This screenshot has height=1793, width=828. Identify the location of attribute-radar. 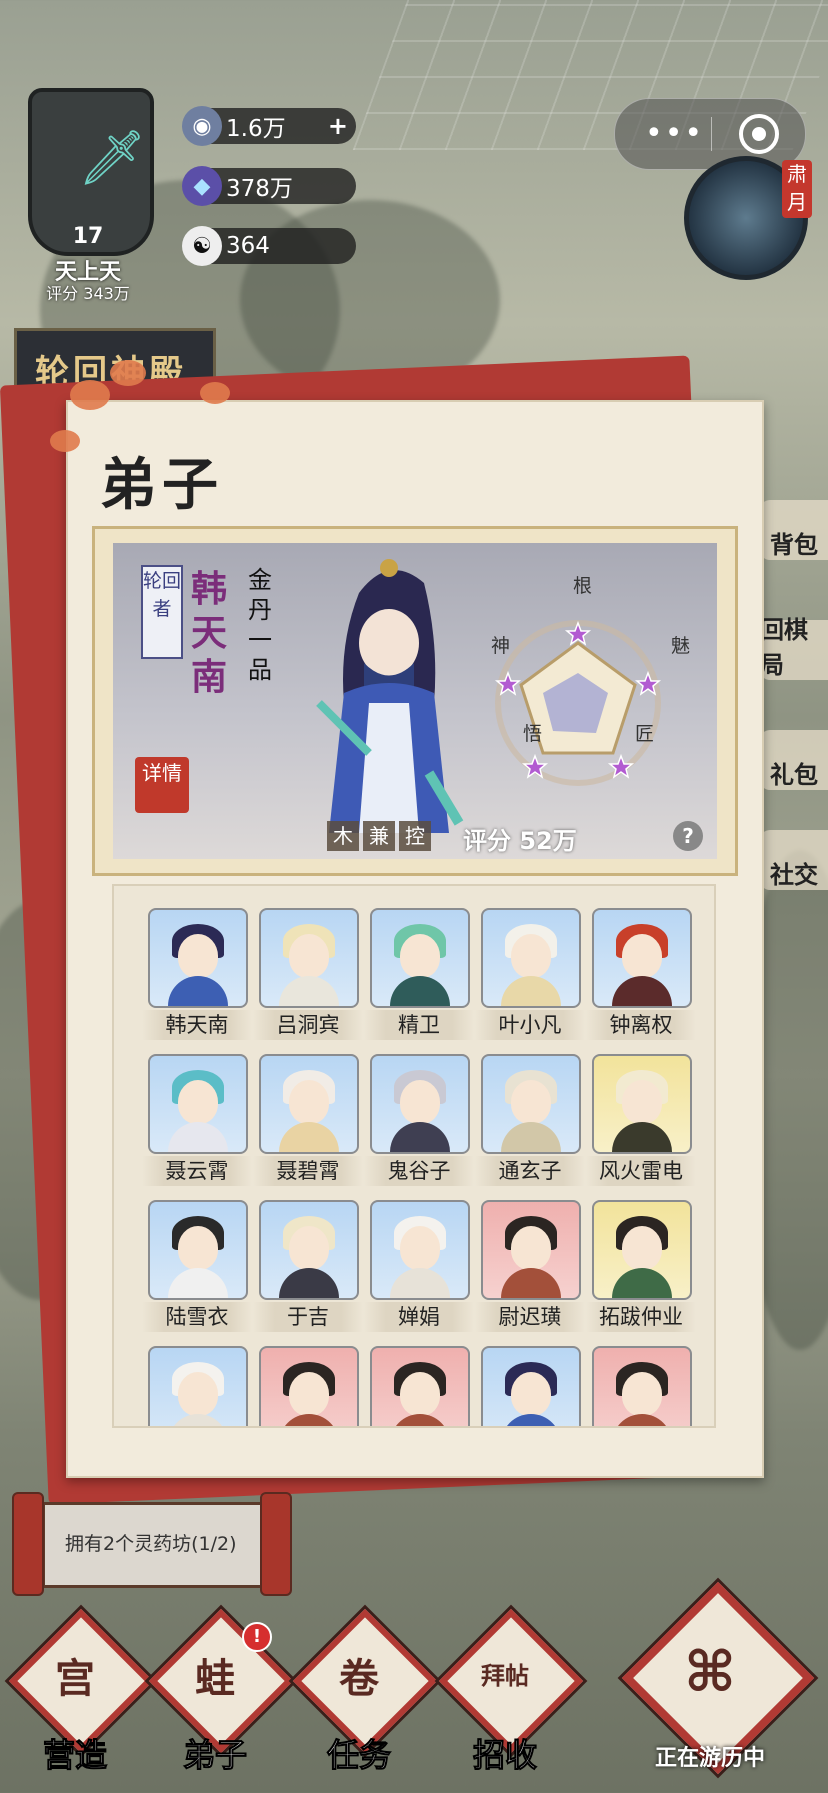
(578, 703).